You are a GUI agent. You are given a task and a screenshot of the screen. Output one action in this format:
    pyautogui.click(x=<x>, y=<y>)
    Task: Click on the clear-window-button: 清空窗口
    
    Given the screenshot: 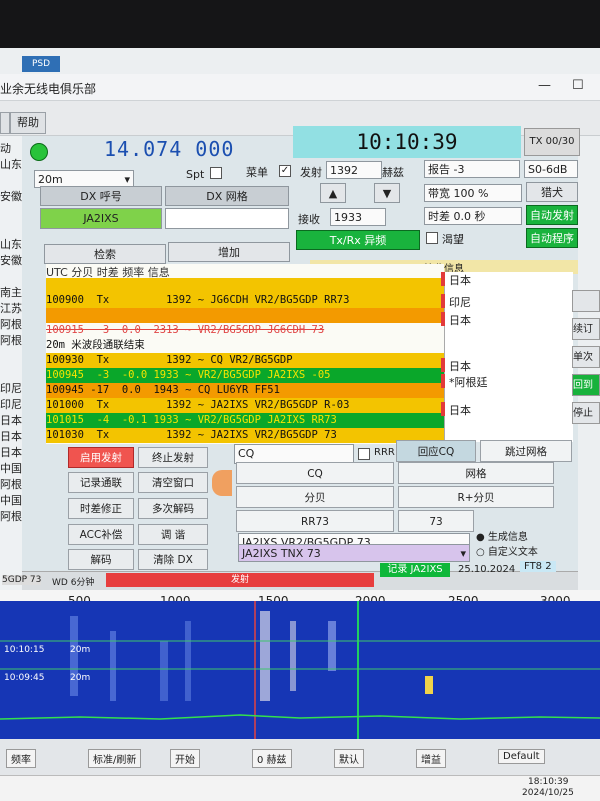 What is the action you would take?
    pyautogui.click(x=173, y=482)
    